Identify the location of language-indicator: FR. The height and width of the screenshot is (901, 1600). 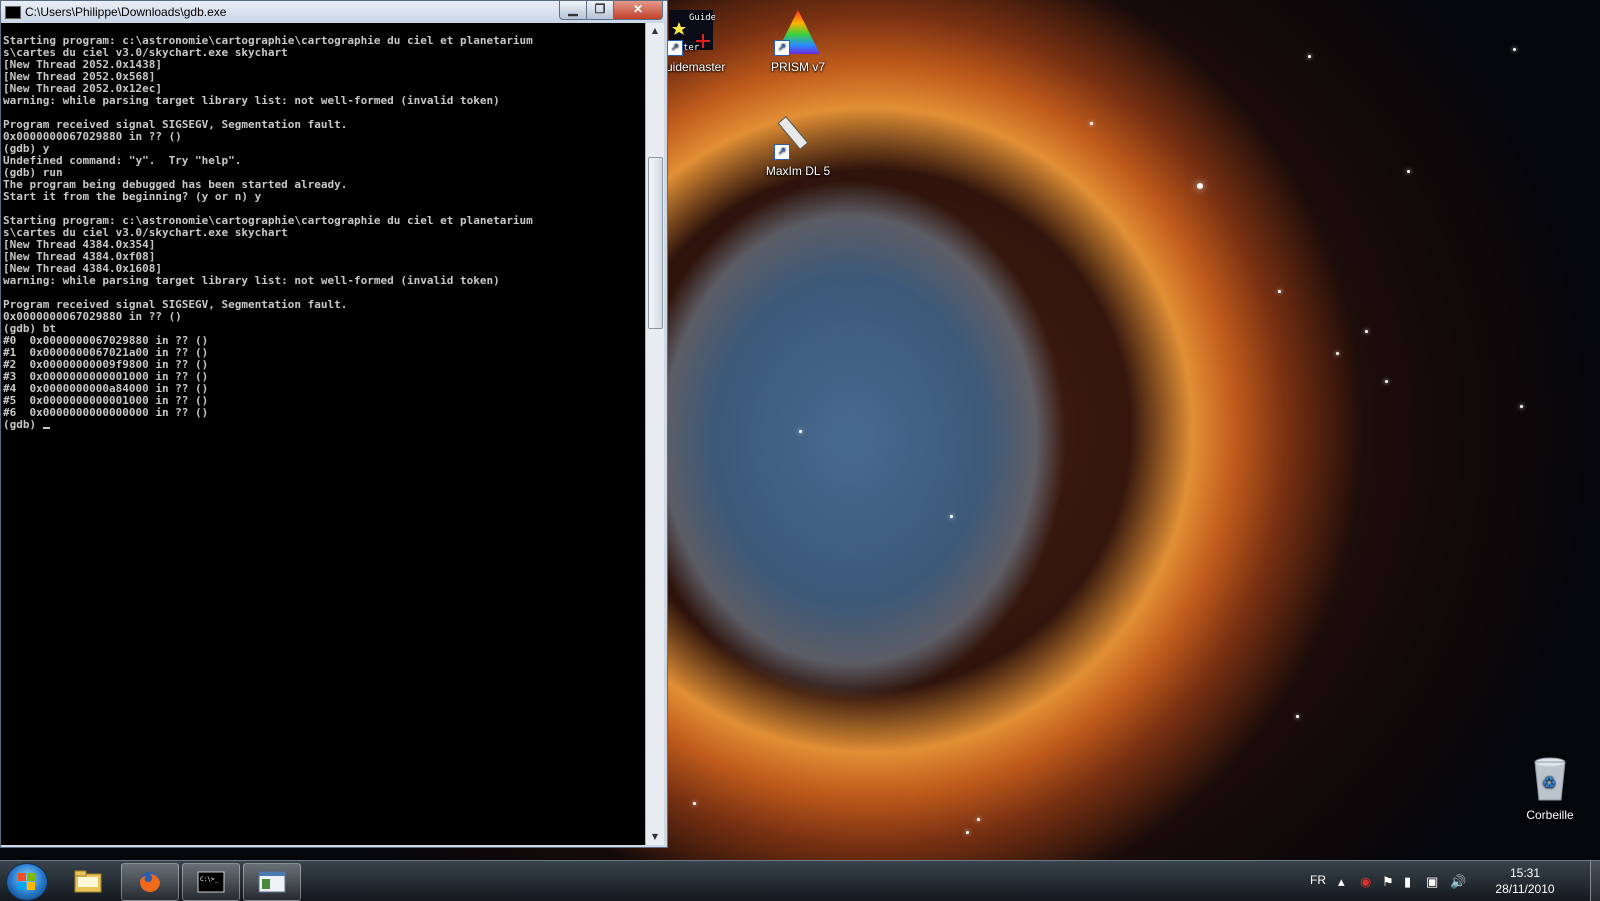
(1318, 880).